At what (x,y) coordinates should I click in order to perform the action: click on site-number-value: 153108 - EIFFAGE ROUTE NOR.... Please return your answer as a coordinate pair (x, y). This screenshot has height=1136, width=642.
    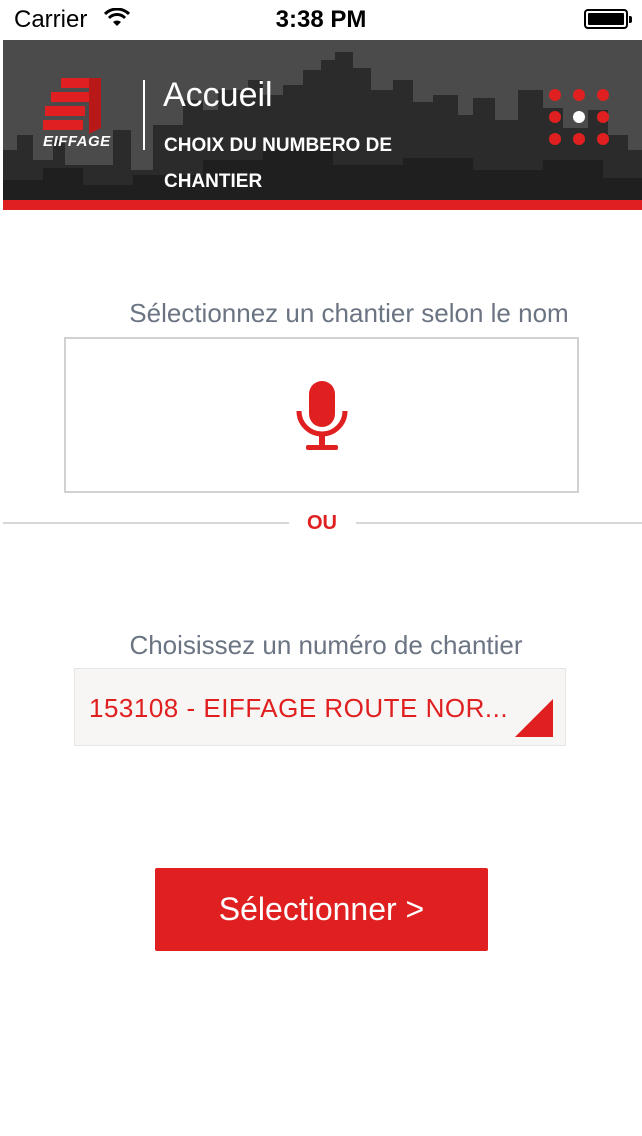
    Looking at the image, I should click on (299, 708).